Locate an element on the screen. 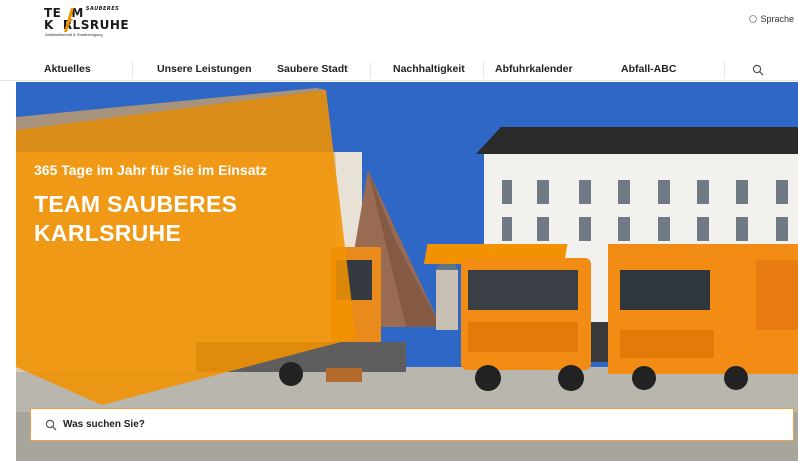 The height and width of the screenshot is (461, 798). nav-item-saubere-stadt: Saubere Stadt is located at coordinates (312, 69).